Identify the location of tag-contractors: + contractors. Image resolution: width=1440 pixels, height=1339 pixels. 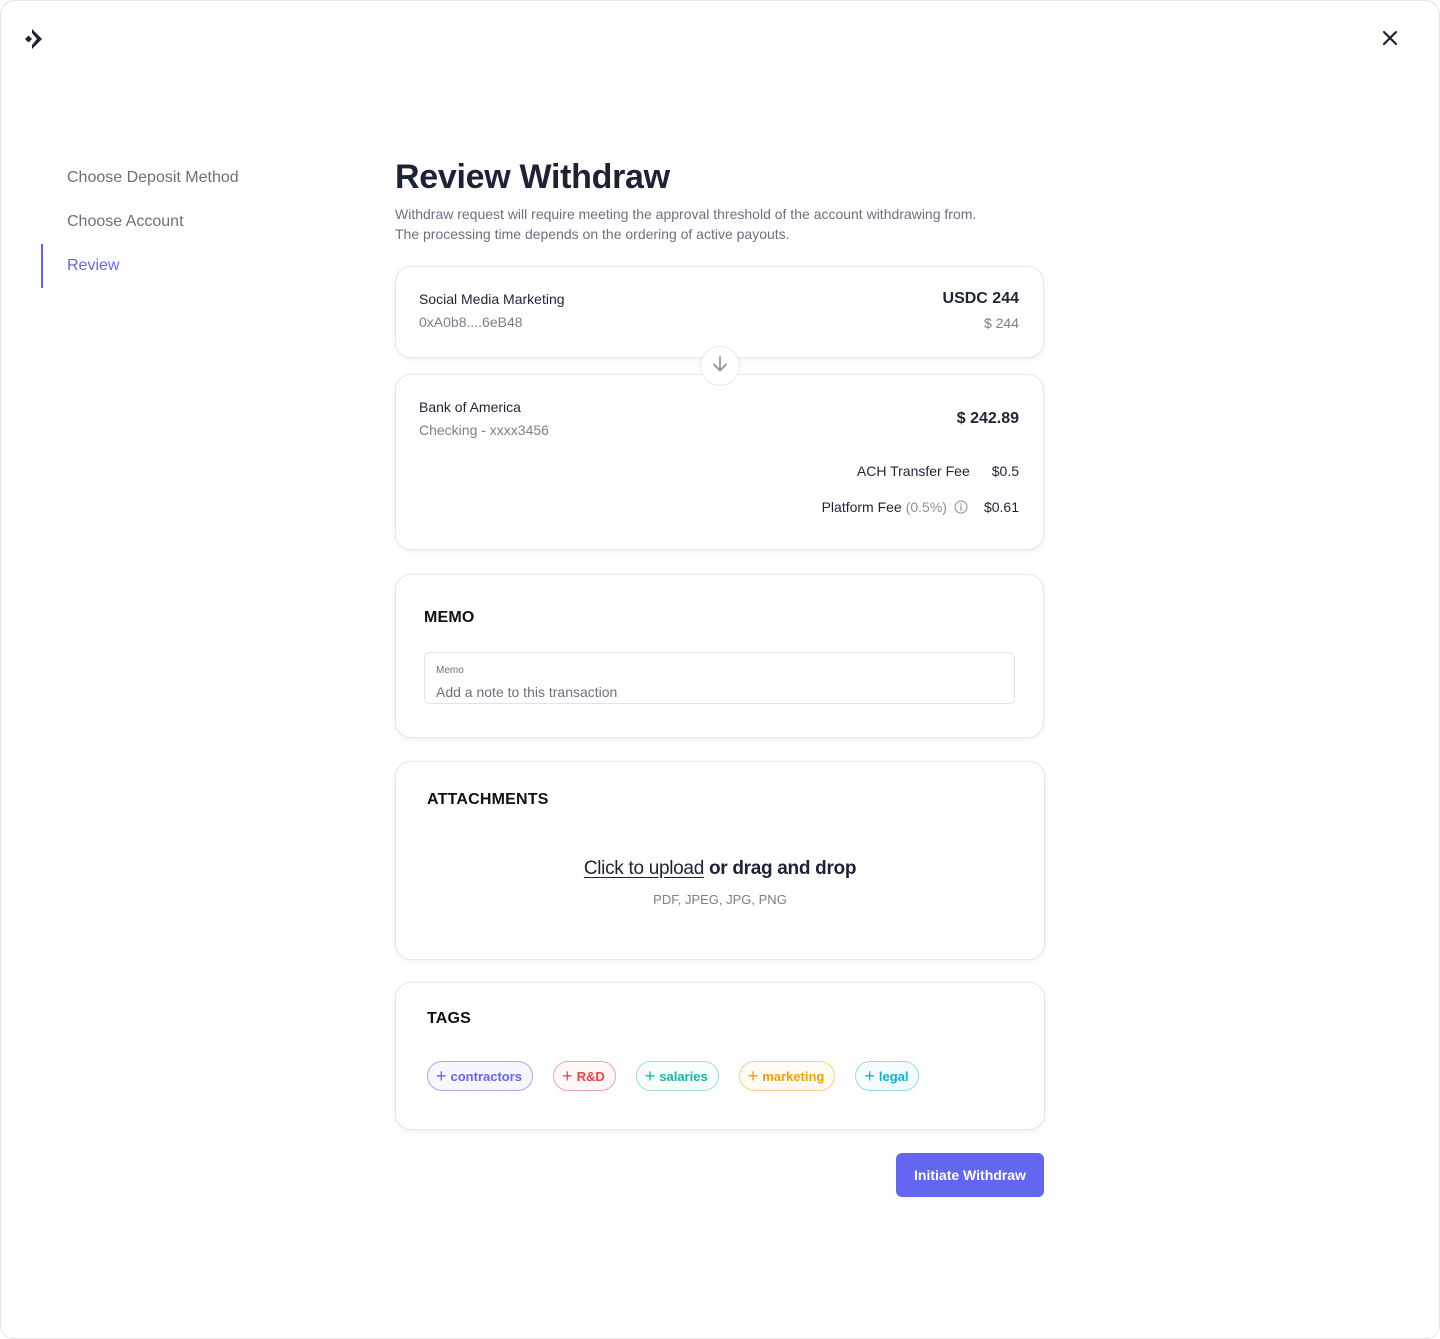
(480, 1076).